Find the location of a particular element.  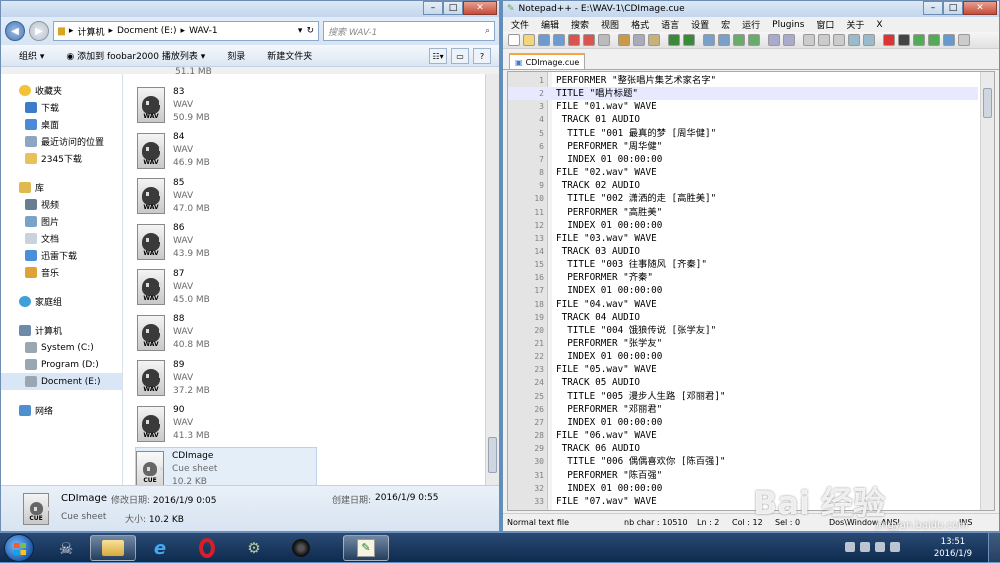

organize-button: 组织 ▾ is located at coordinates (31, 55).